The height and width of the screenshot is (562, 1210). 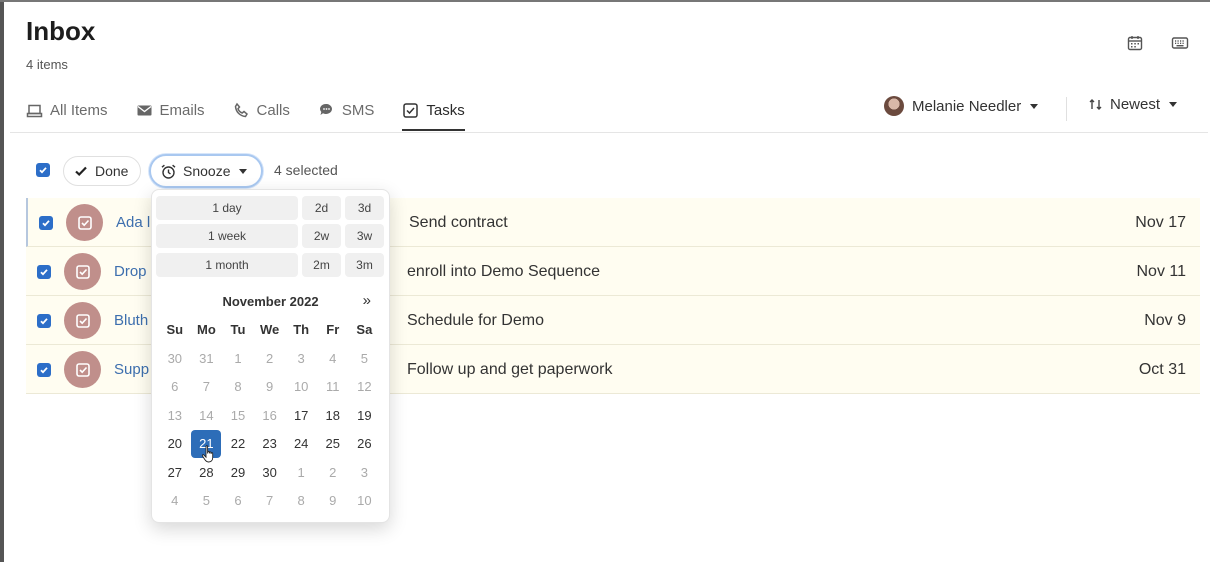 I want to click on calendar-day: 29, so click(x=238, y=472).